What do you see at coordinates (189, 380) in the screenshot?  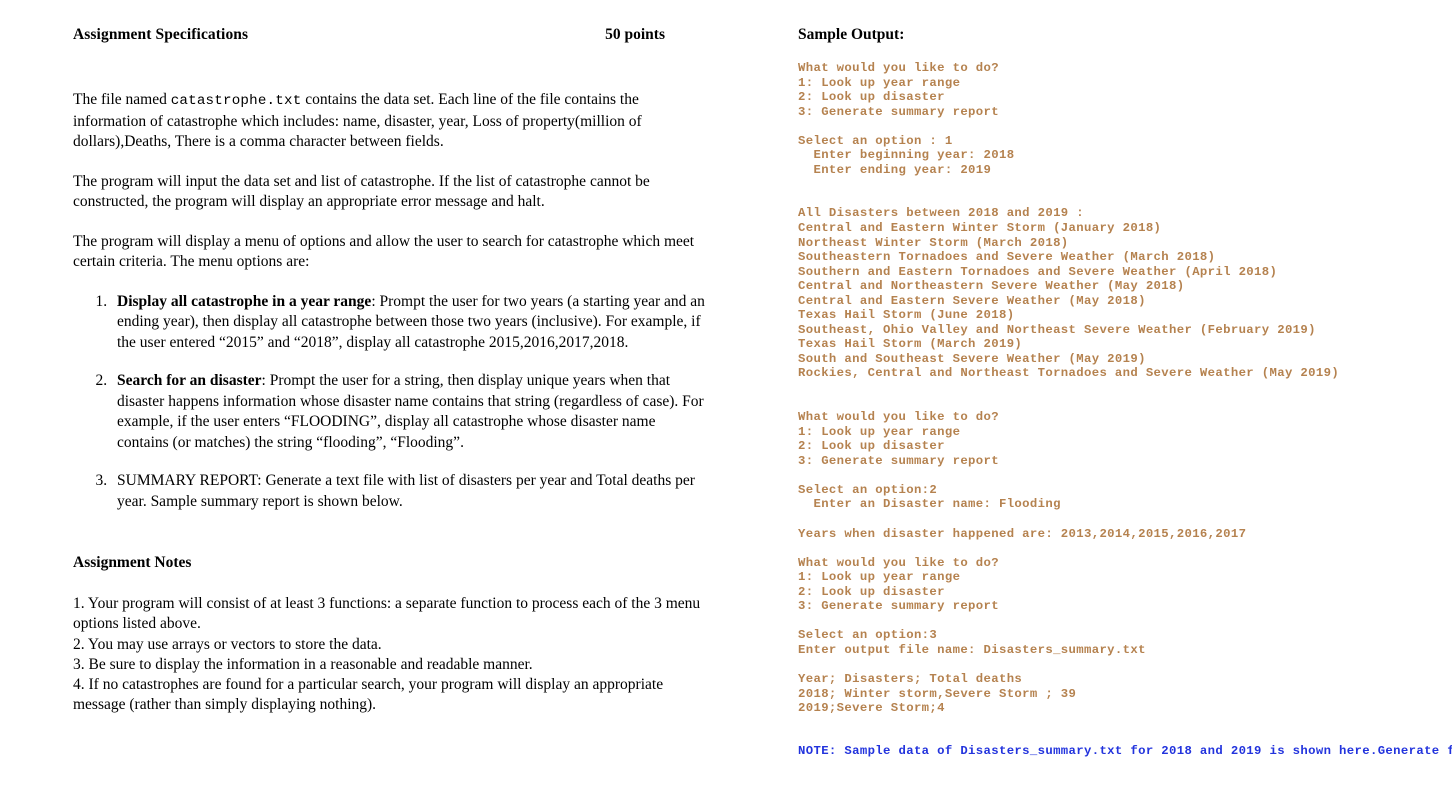 I see `menu-option-title: Search for an disaster` at bounding box center [189, 380].